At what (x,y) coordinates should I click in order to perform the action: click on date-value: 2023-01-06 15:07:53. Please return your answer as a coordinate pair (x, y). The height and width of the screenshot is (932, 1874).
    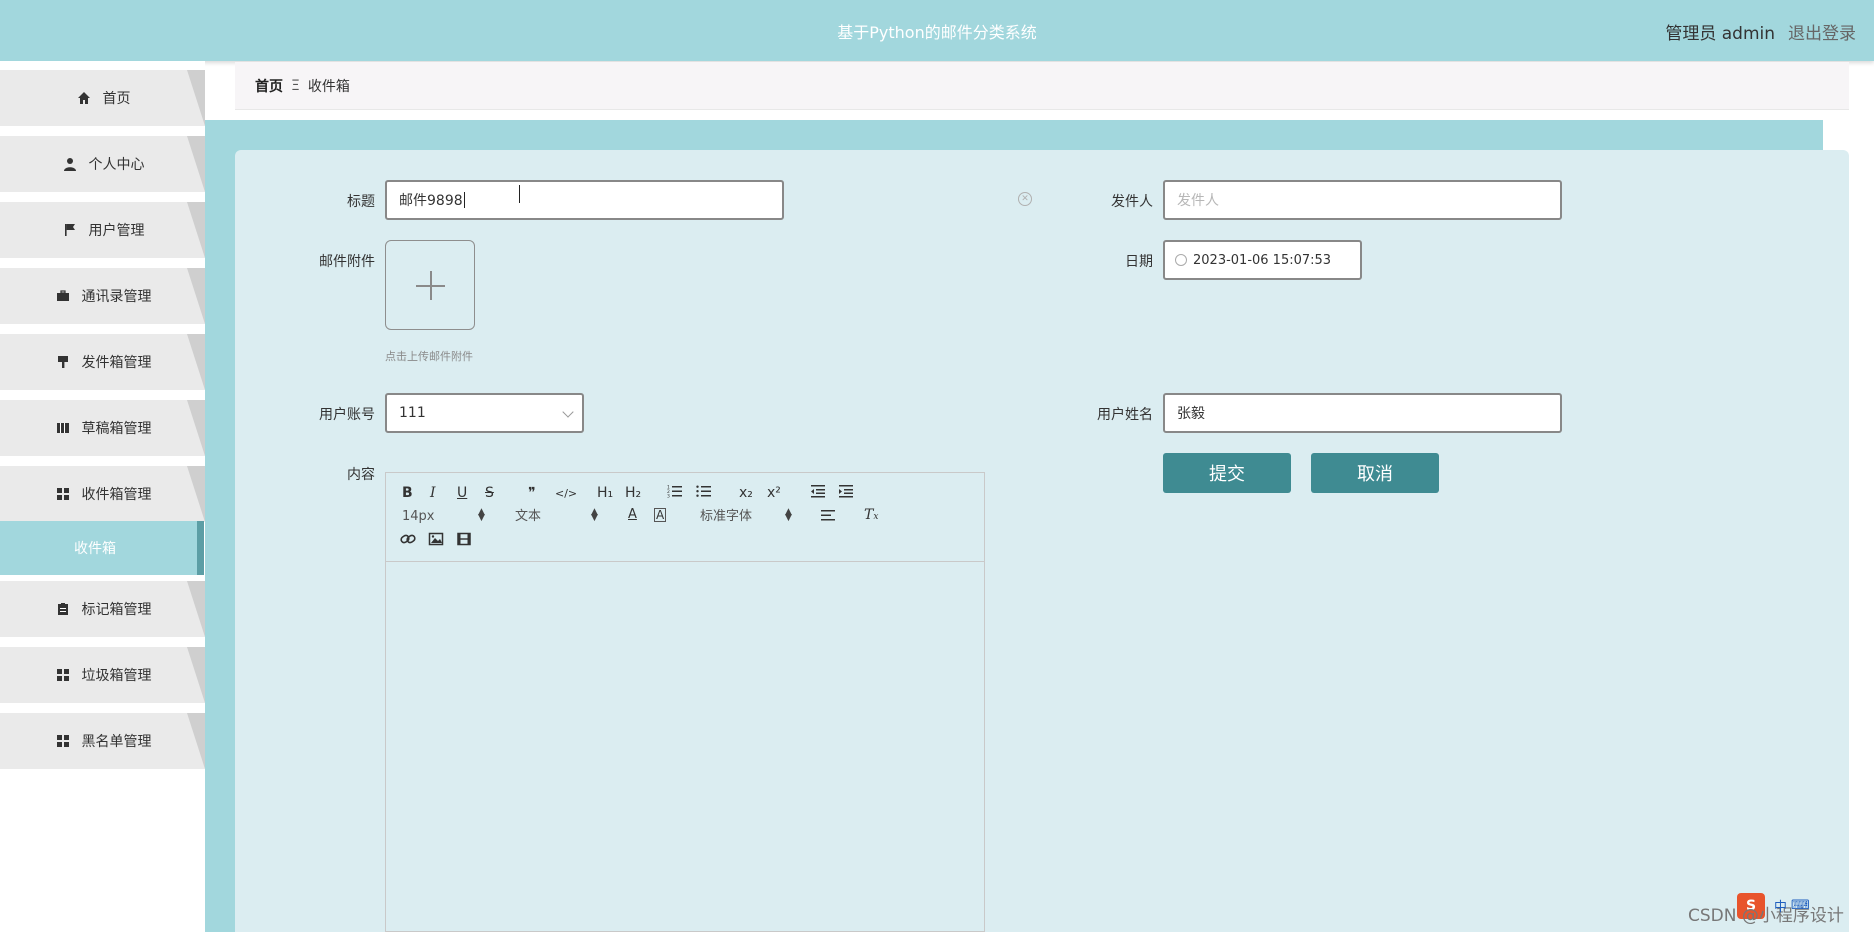
    Looking at the image, I should click on (1262, 260).